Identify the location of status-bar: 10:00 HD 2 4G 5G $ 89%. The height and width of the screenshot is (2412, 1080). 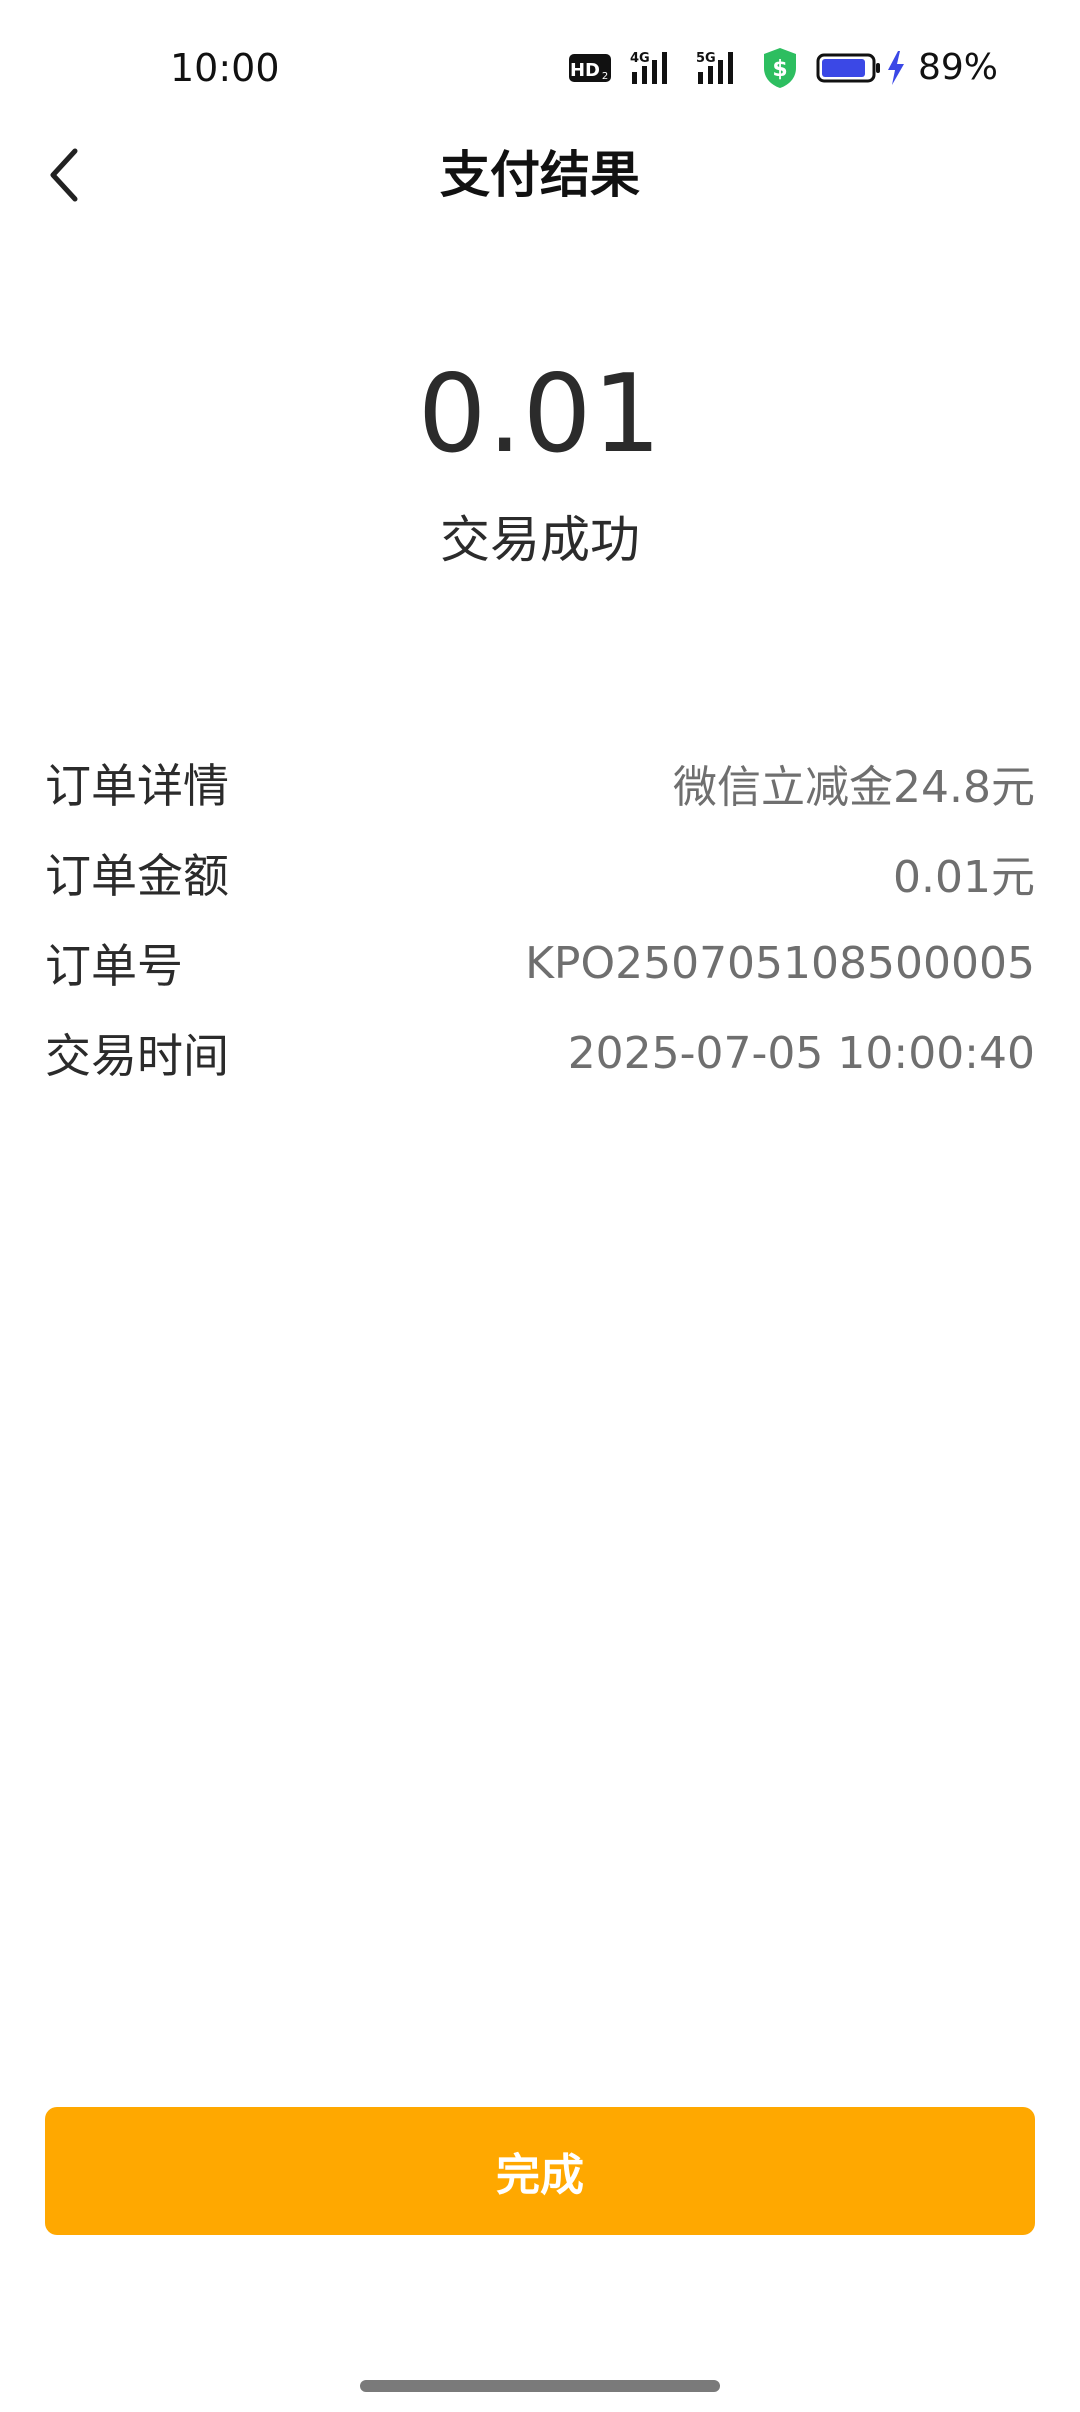
(540, 68).